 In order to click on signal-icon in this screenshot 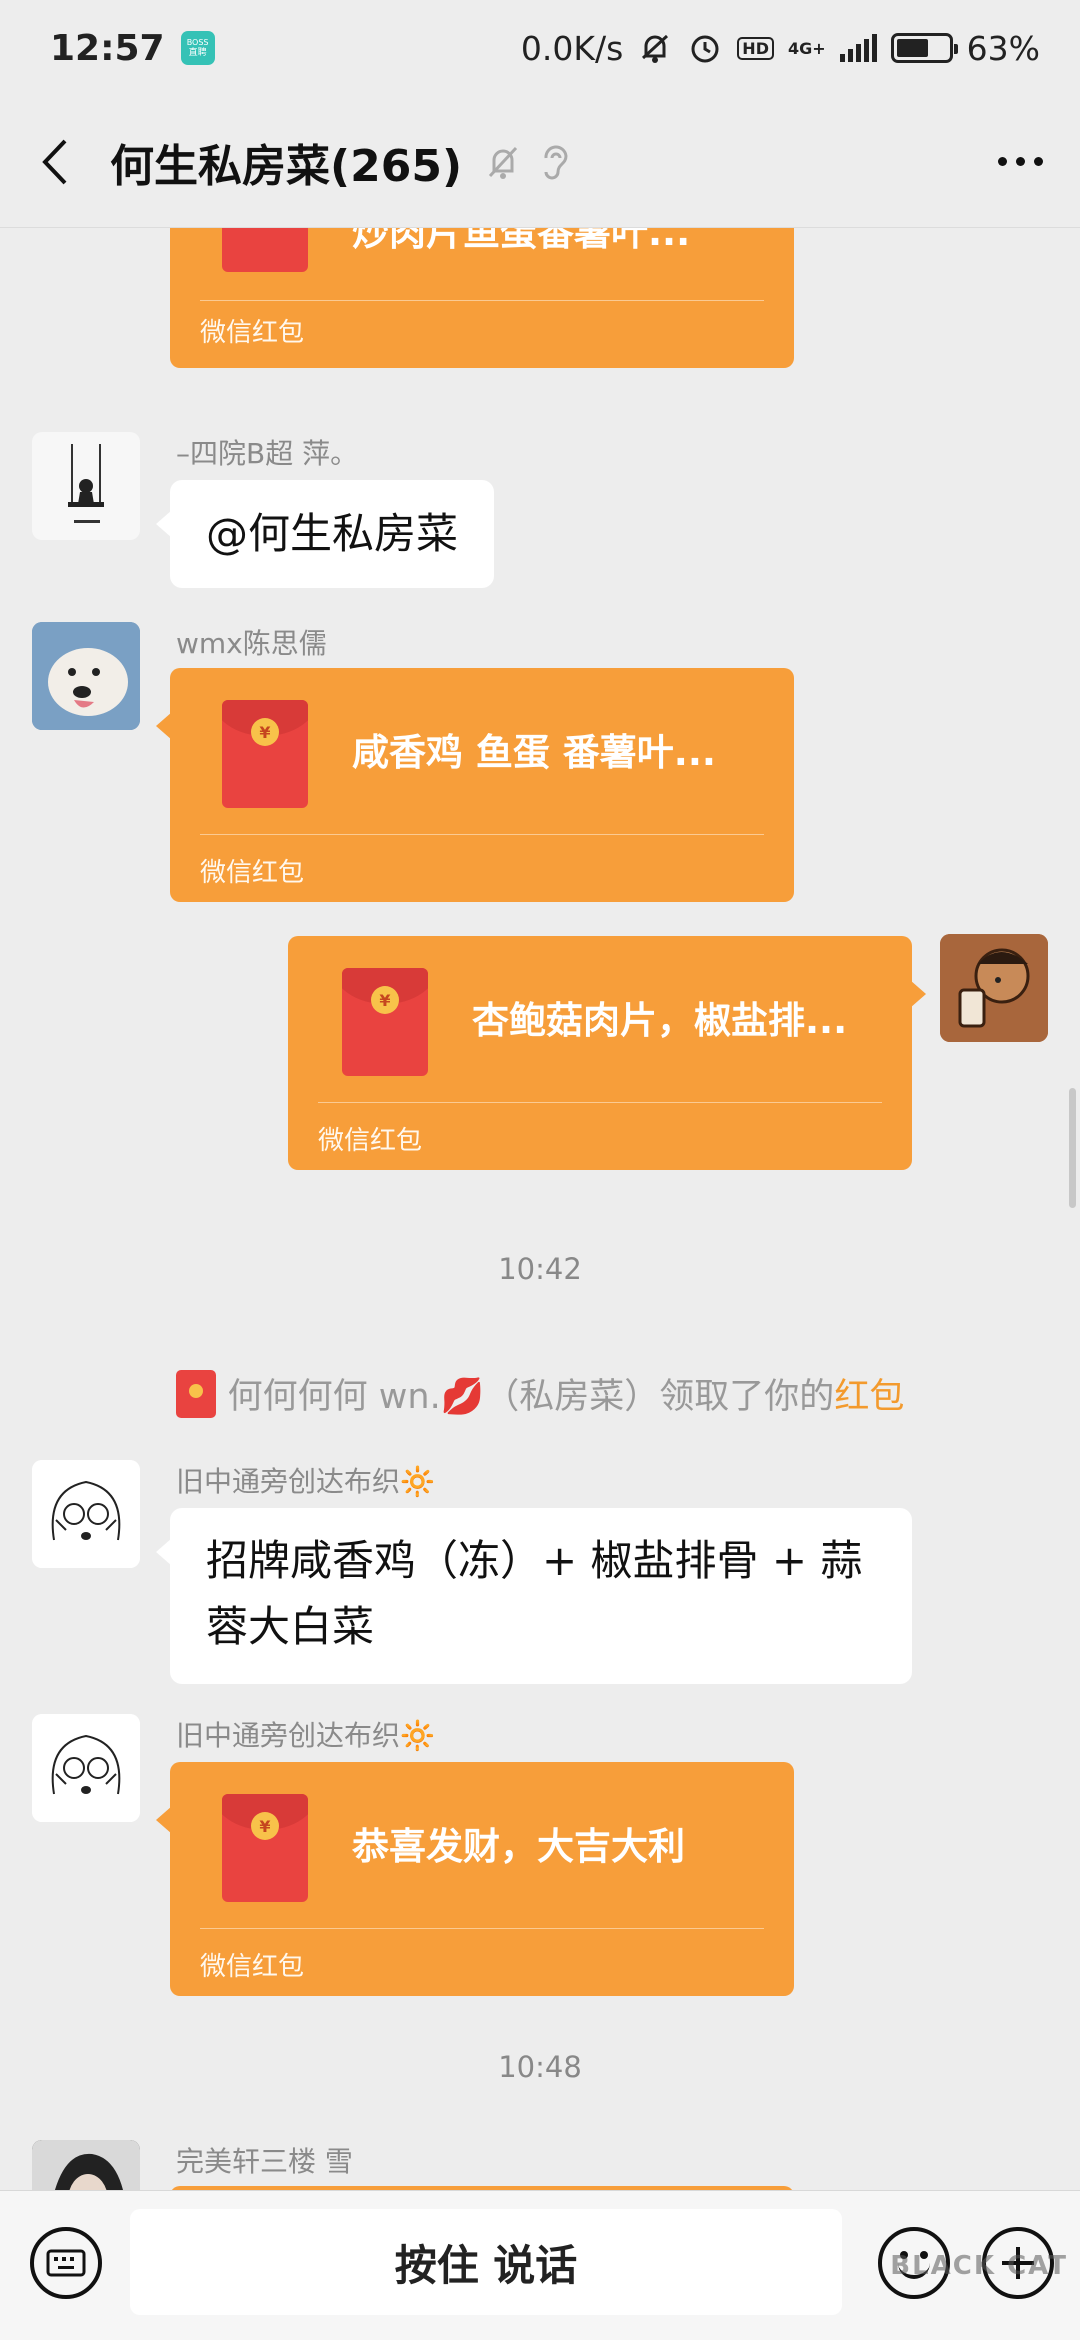, I will do `click(858, 48)`.